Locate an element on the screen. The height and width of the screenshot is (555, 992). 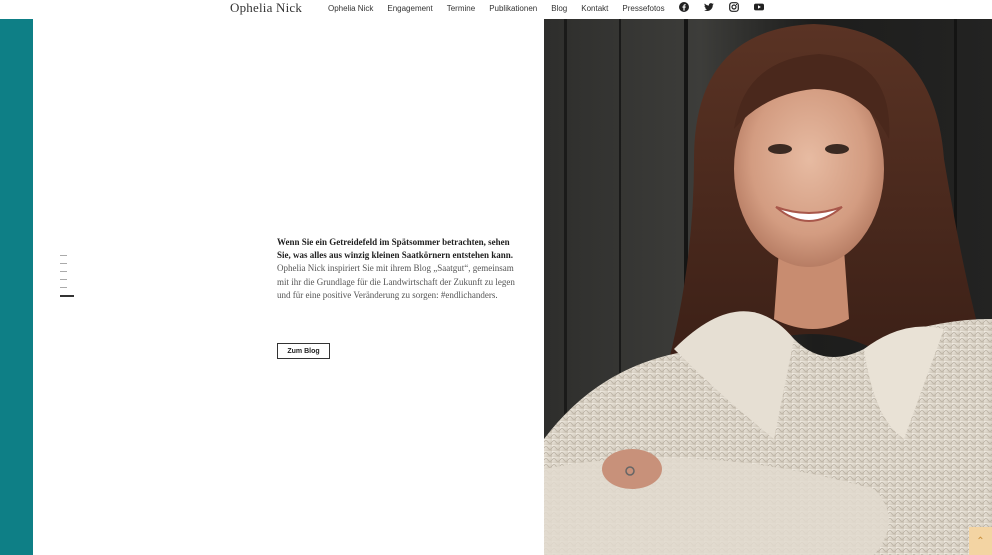
slide-indicators is located at coordinates (67, 279).